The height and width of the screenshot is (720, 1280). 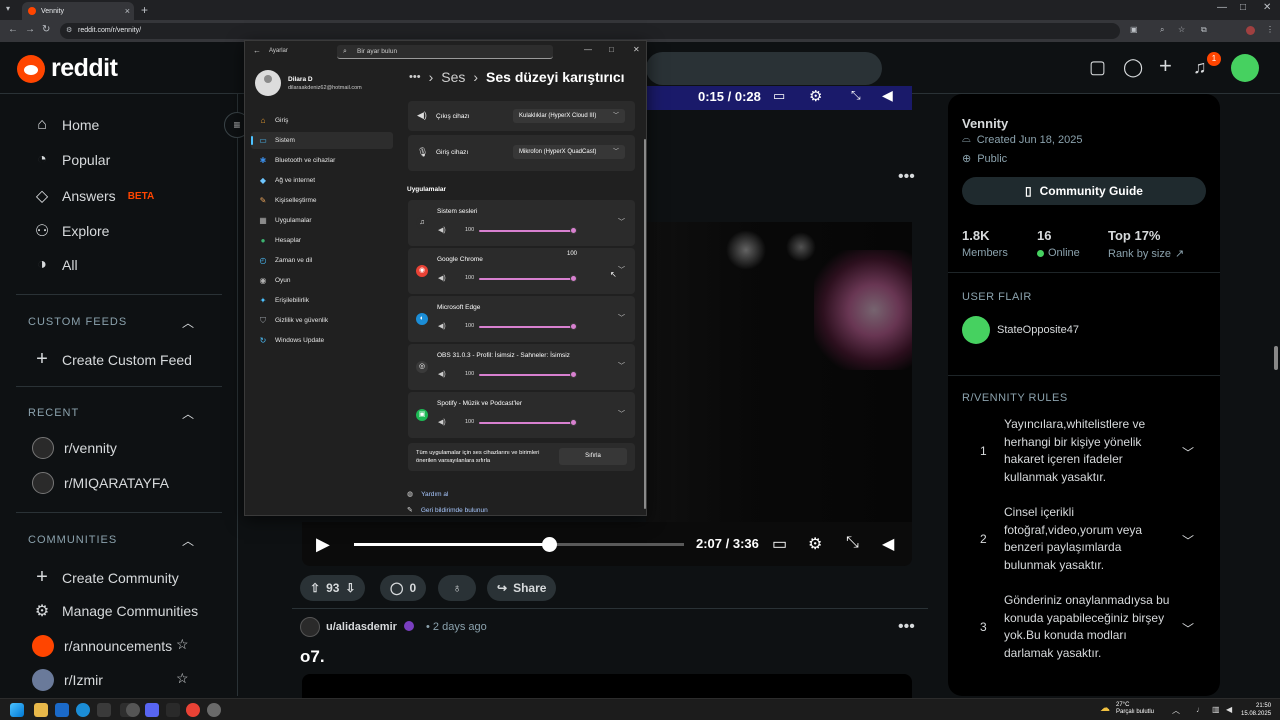 I want to click on outlook-icon, so click(x=62, y=710).